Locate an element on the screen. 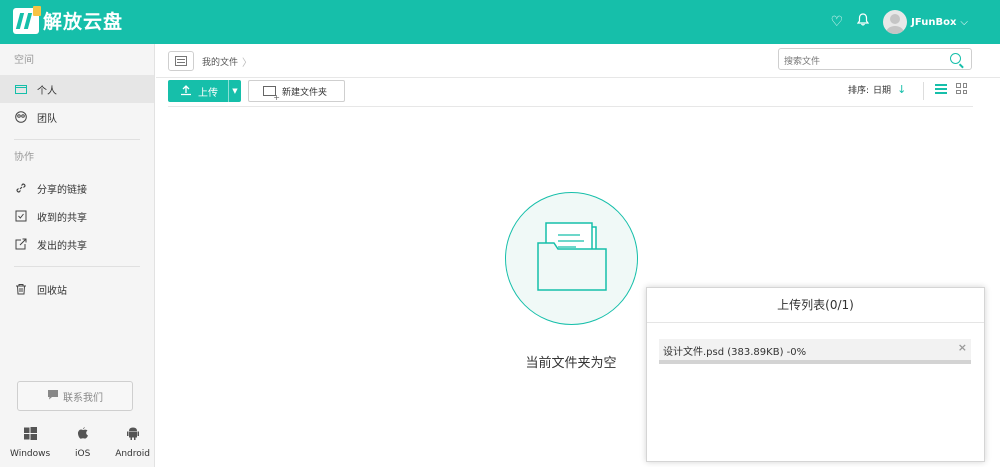 The width and height of the screenshot is (1000, 467). new-folder-label: 新建文件夹 is located at coordinates (305, 92).